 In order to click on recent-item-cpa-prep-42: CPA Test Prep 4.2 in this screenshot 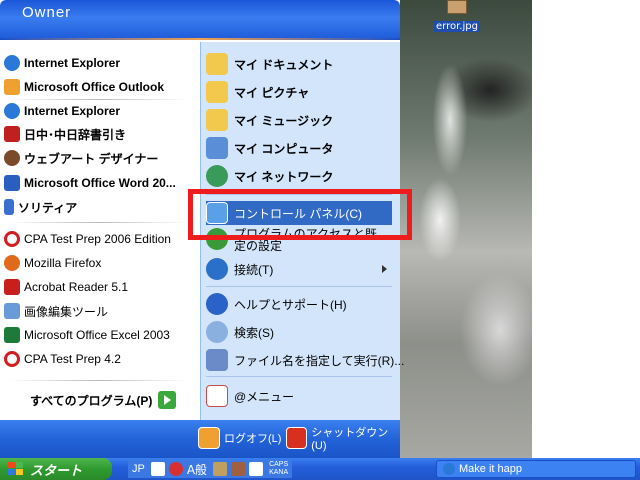, I will do `click(62, 359)`.